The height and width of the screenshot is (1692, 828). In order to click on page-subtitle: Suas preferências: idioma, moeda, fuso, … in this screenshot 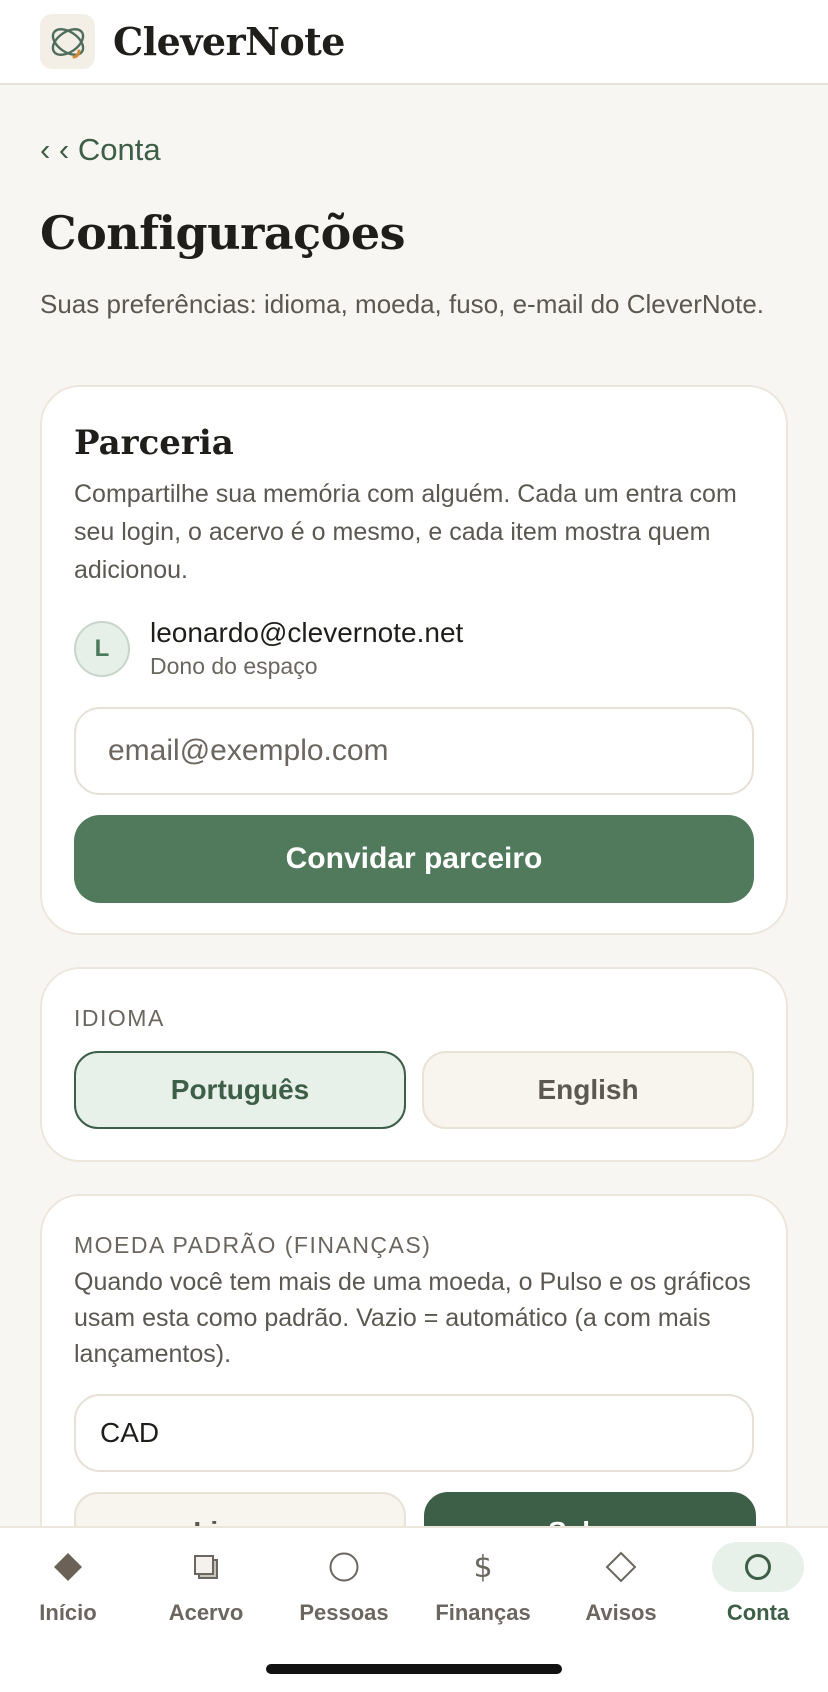, I will do `click(402, 304)`.